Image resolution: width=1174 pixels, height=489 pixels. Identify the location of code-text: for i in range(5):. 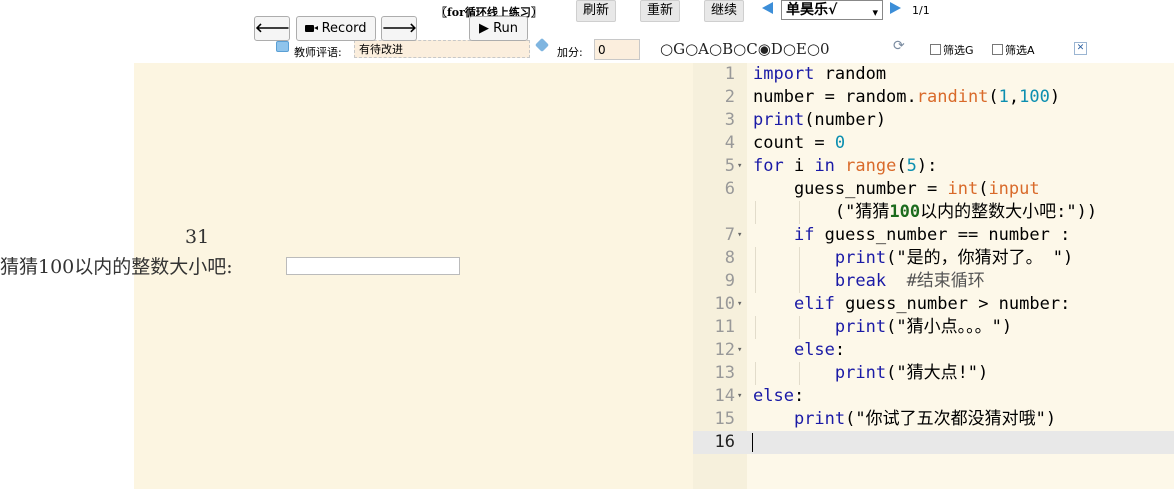
(845, 166).